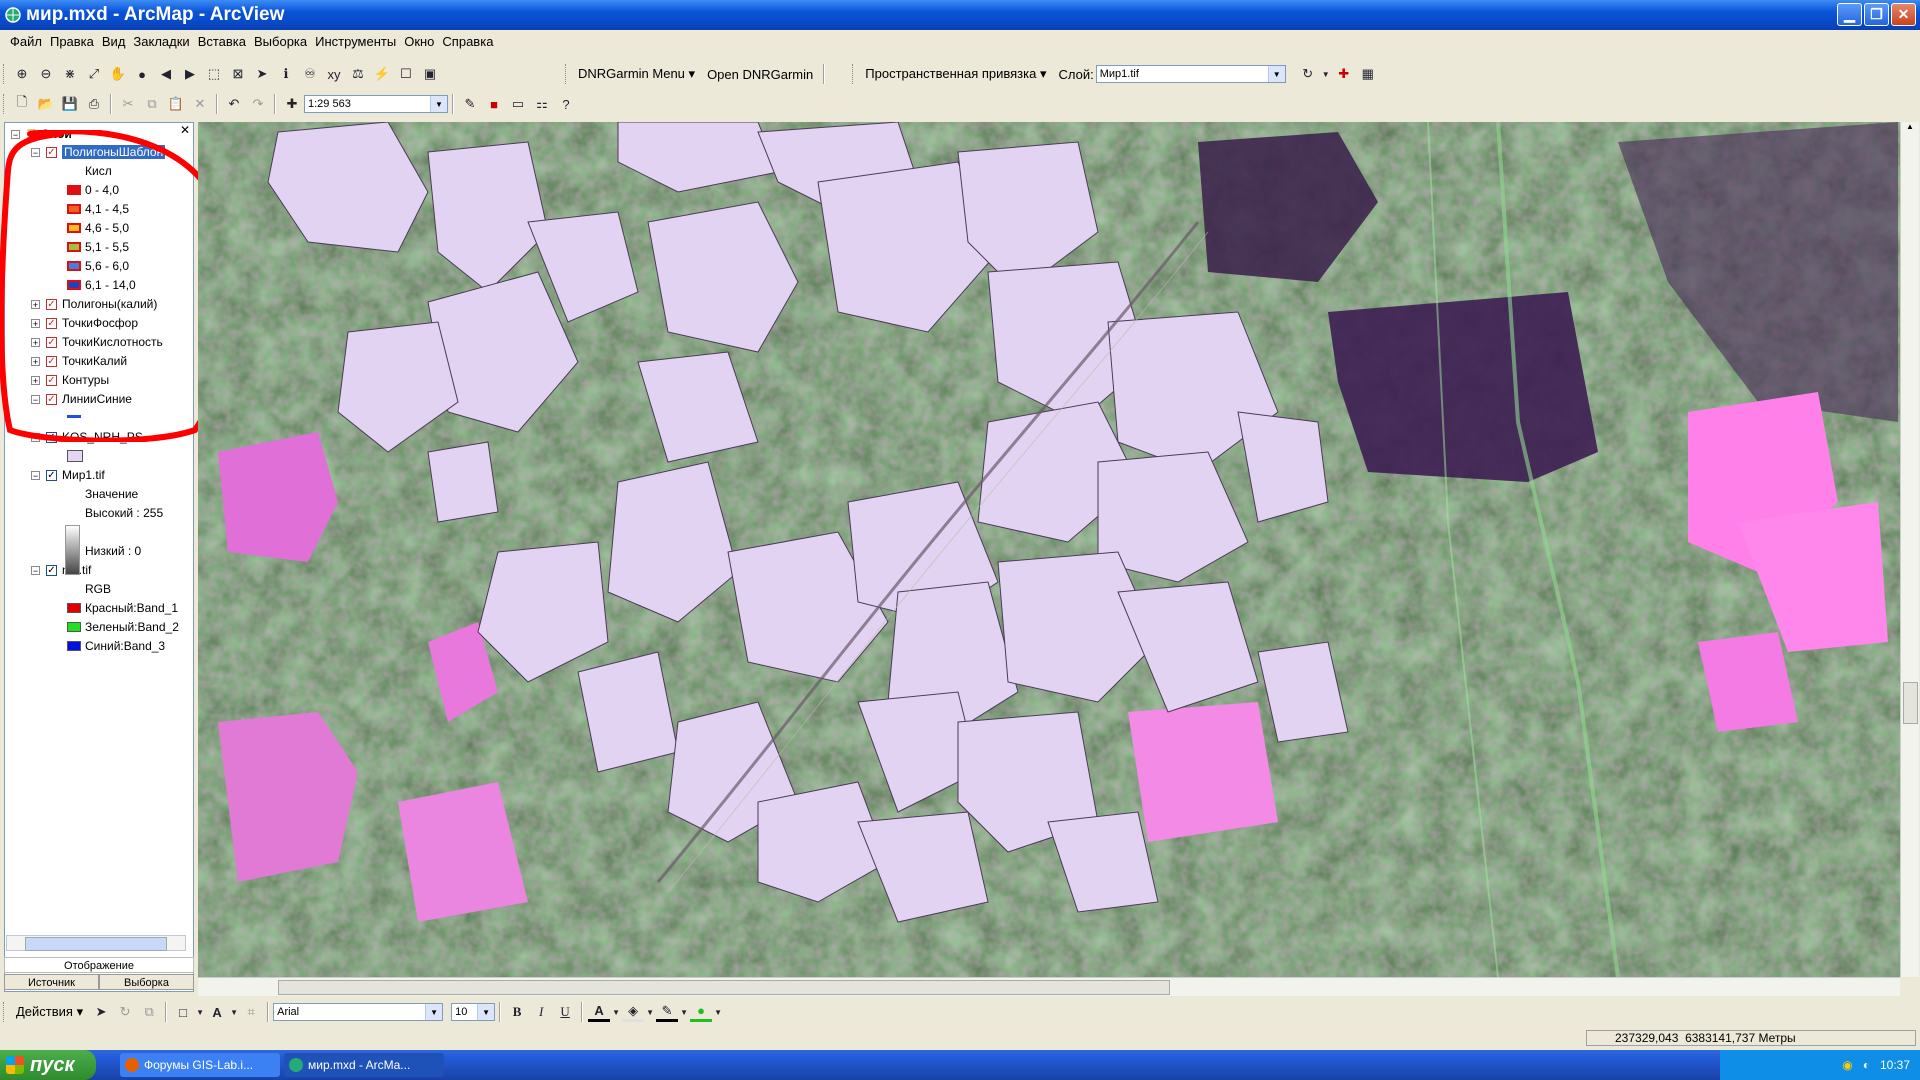  I want to click on underline-button: U, so click(565, 1012).